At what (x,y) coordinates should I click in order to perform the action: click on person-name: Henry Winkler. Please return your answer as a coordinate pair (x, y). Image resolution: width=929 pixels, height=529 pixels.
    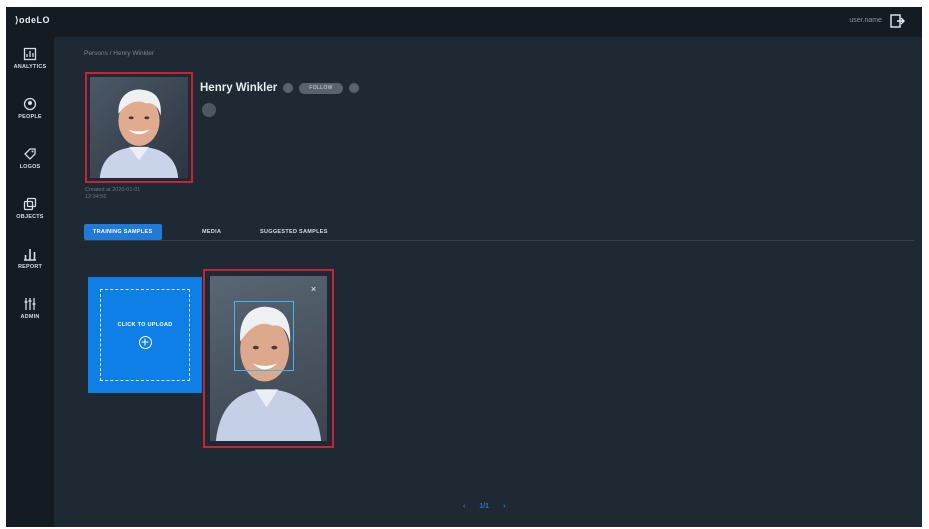
    Looking at the image, I should click on (239, 88).